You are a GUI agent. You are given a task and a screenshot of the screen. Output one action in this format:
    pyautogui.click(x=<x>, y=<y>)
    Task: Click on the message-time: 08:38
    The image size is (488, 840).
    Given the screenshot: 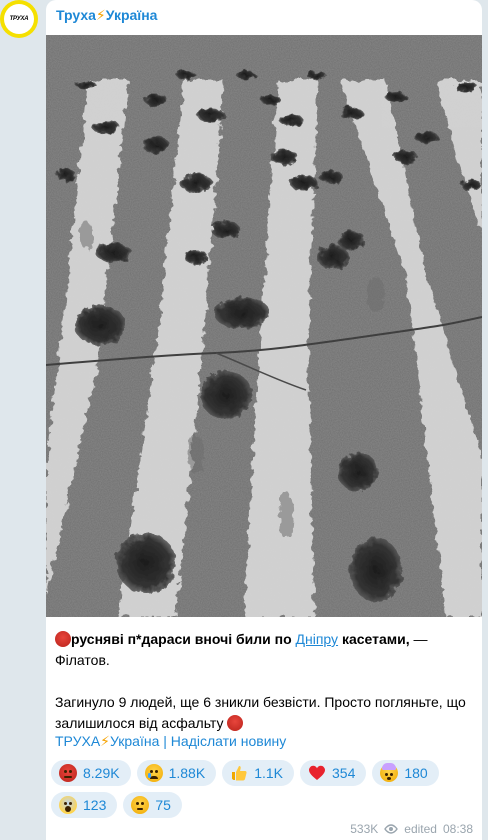 What is the action you would take?
    pyautogui.click(x=457, y=829)
    